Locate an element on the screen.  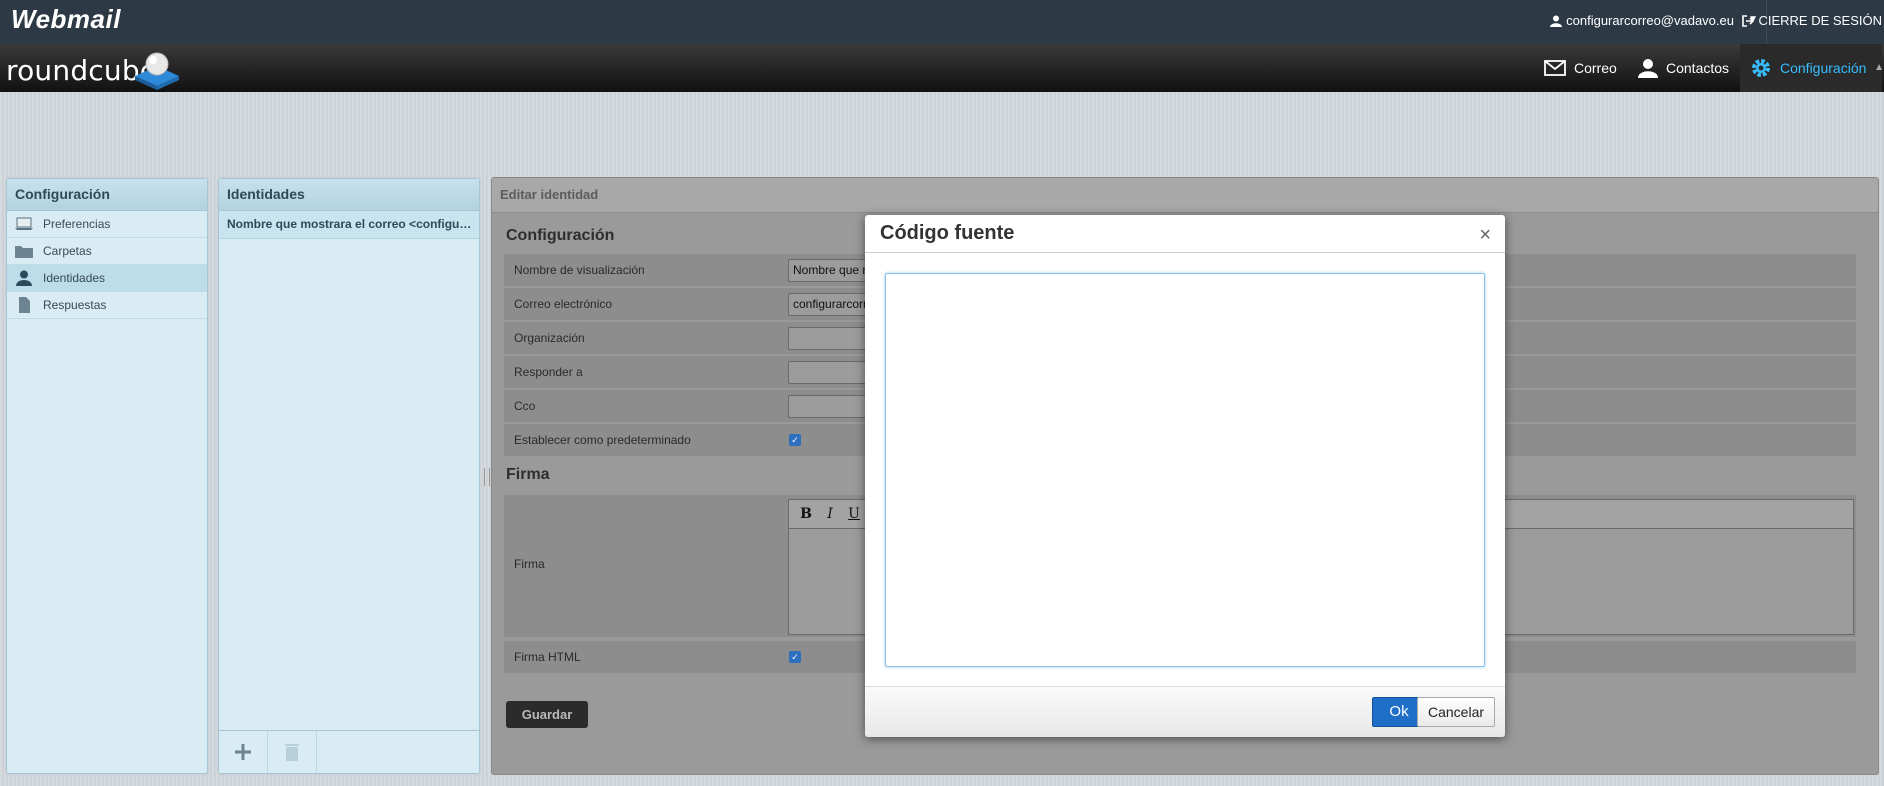
bcc-label: Cco is located at coordinates (525, 406).